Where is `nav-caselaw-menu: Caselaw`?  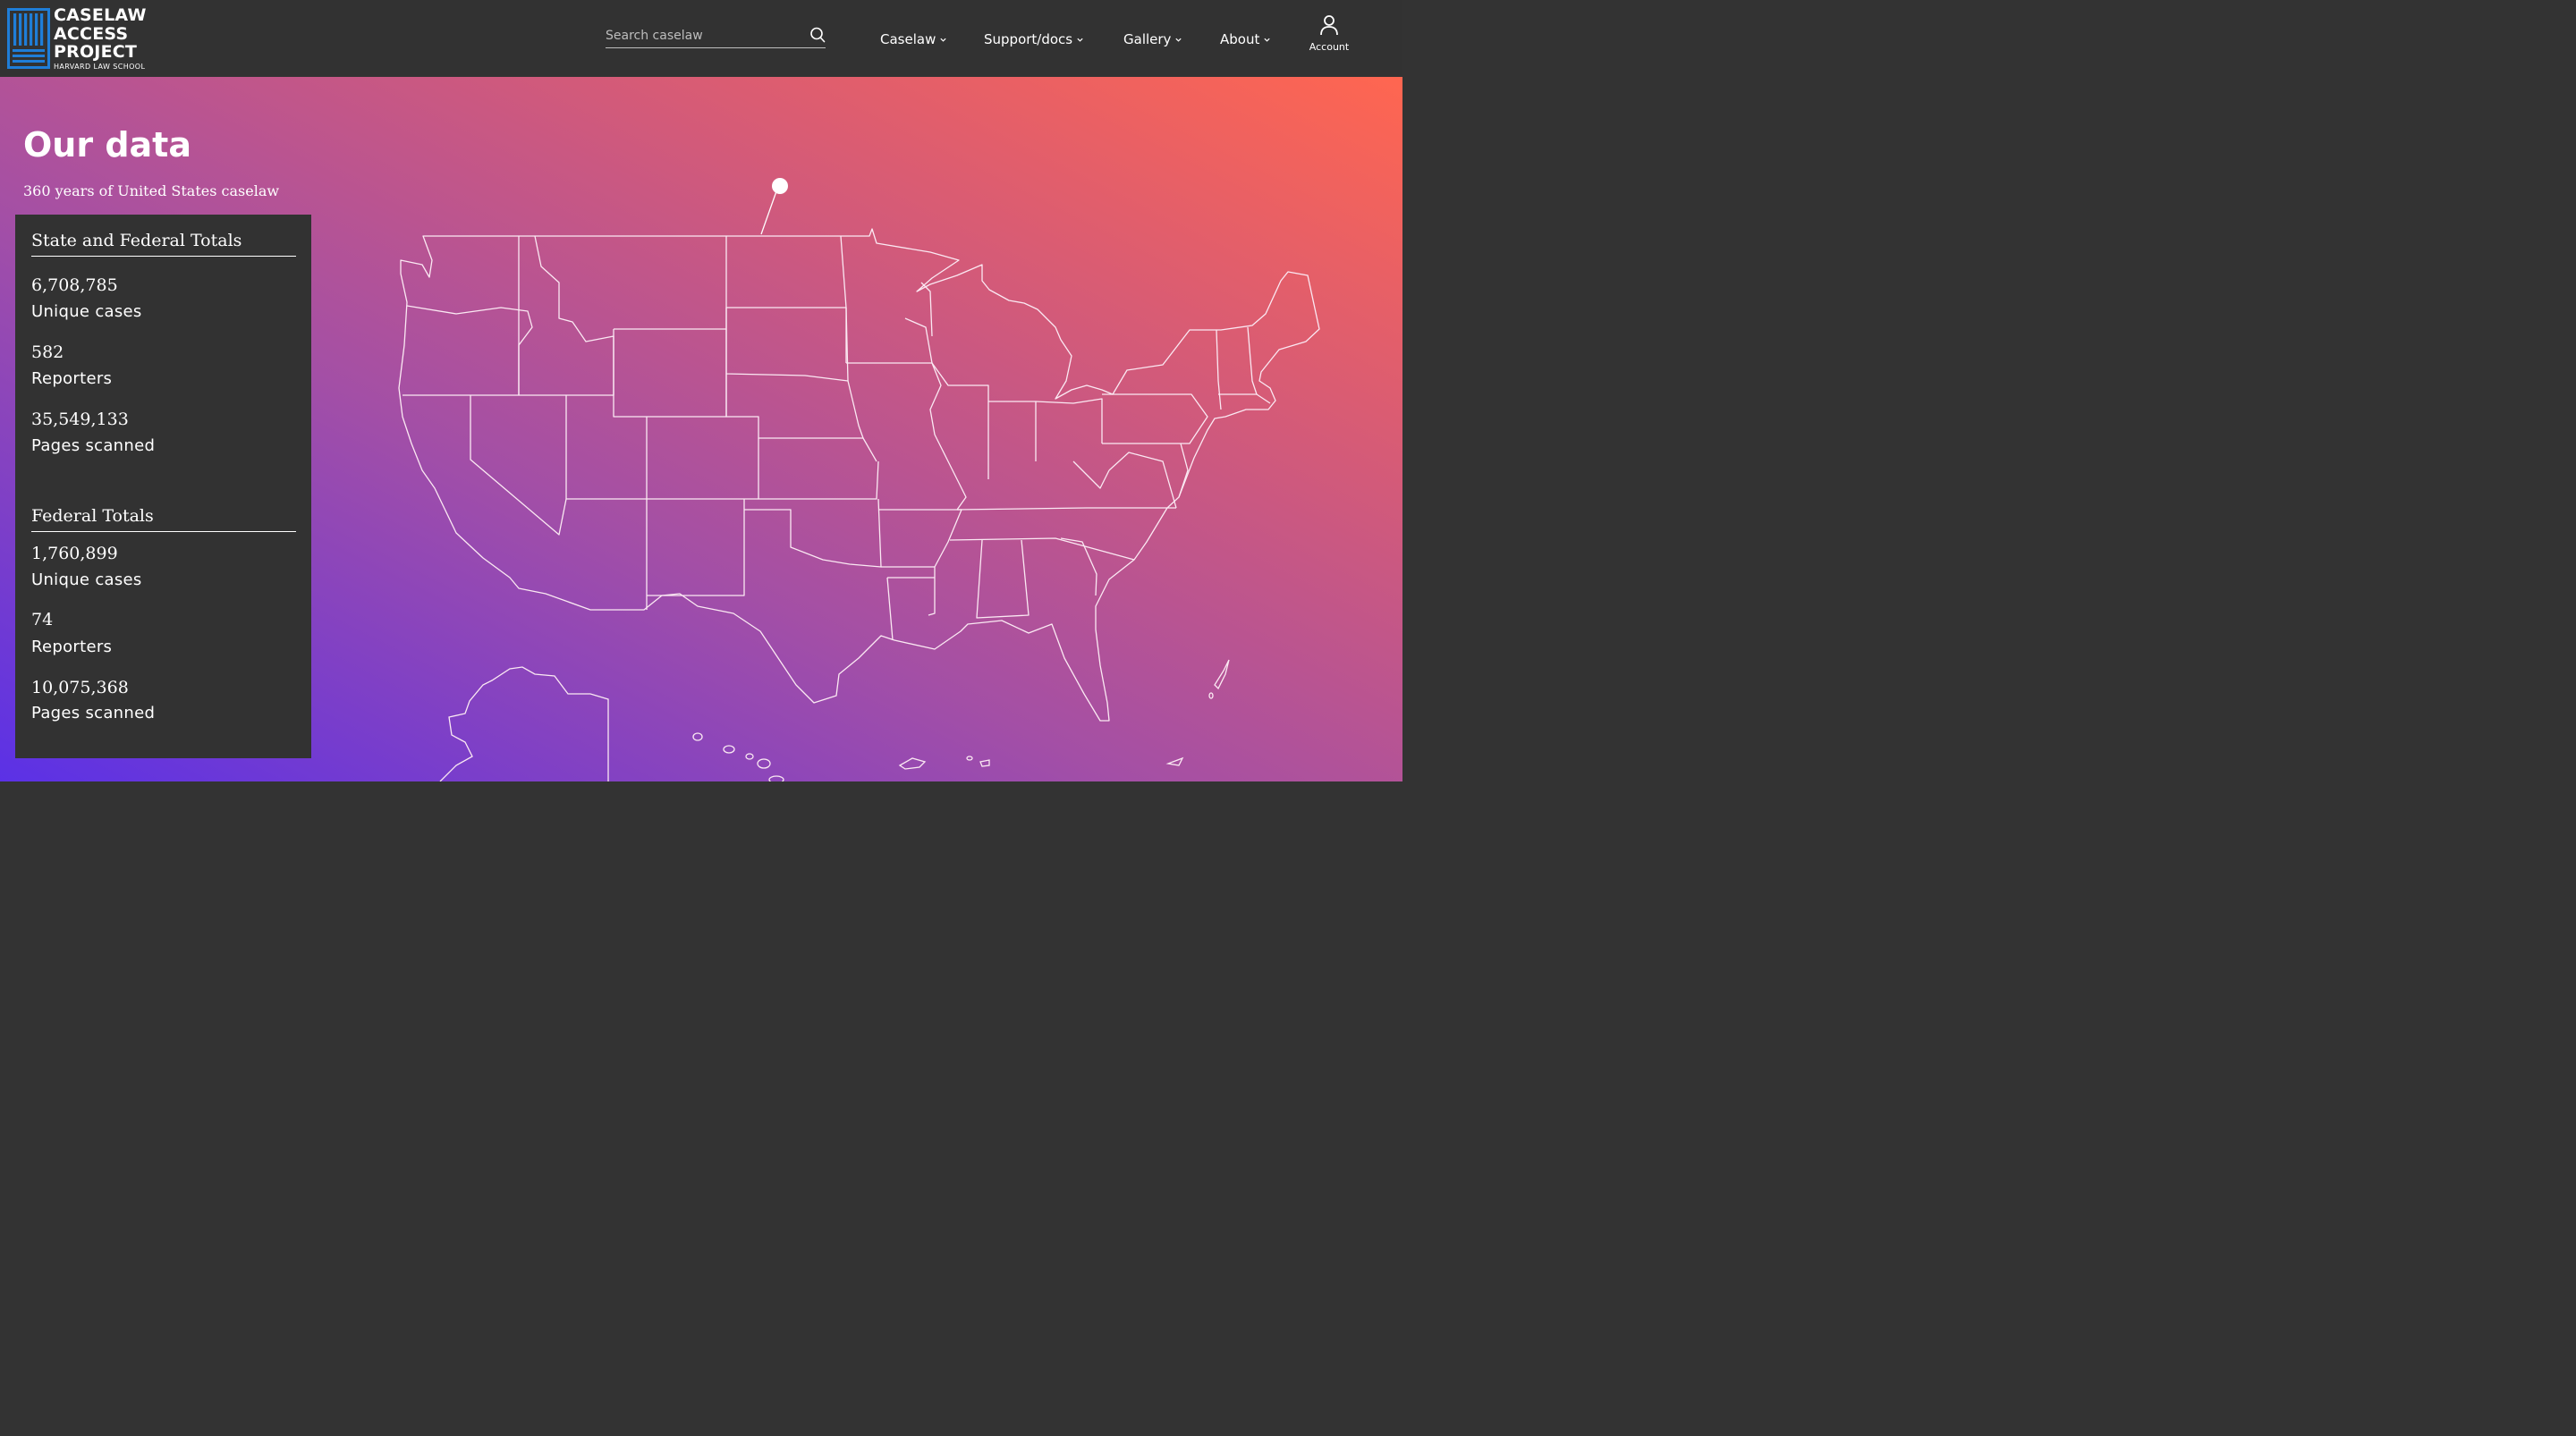 nav-caselaw-menu: Caselaw is located at coordinates (913, 39).